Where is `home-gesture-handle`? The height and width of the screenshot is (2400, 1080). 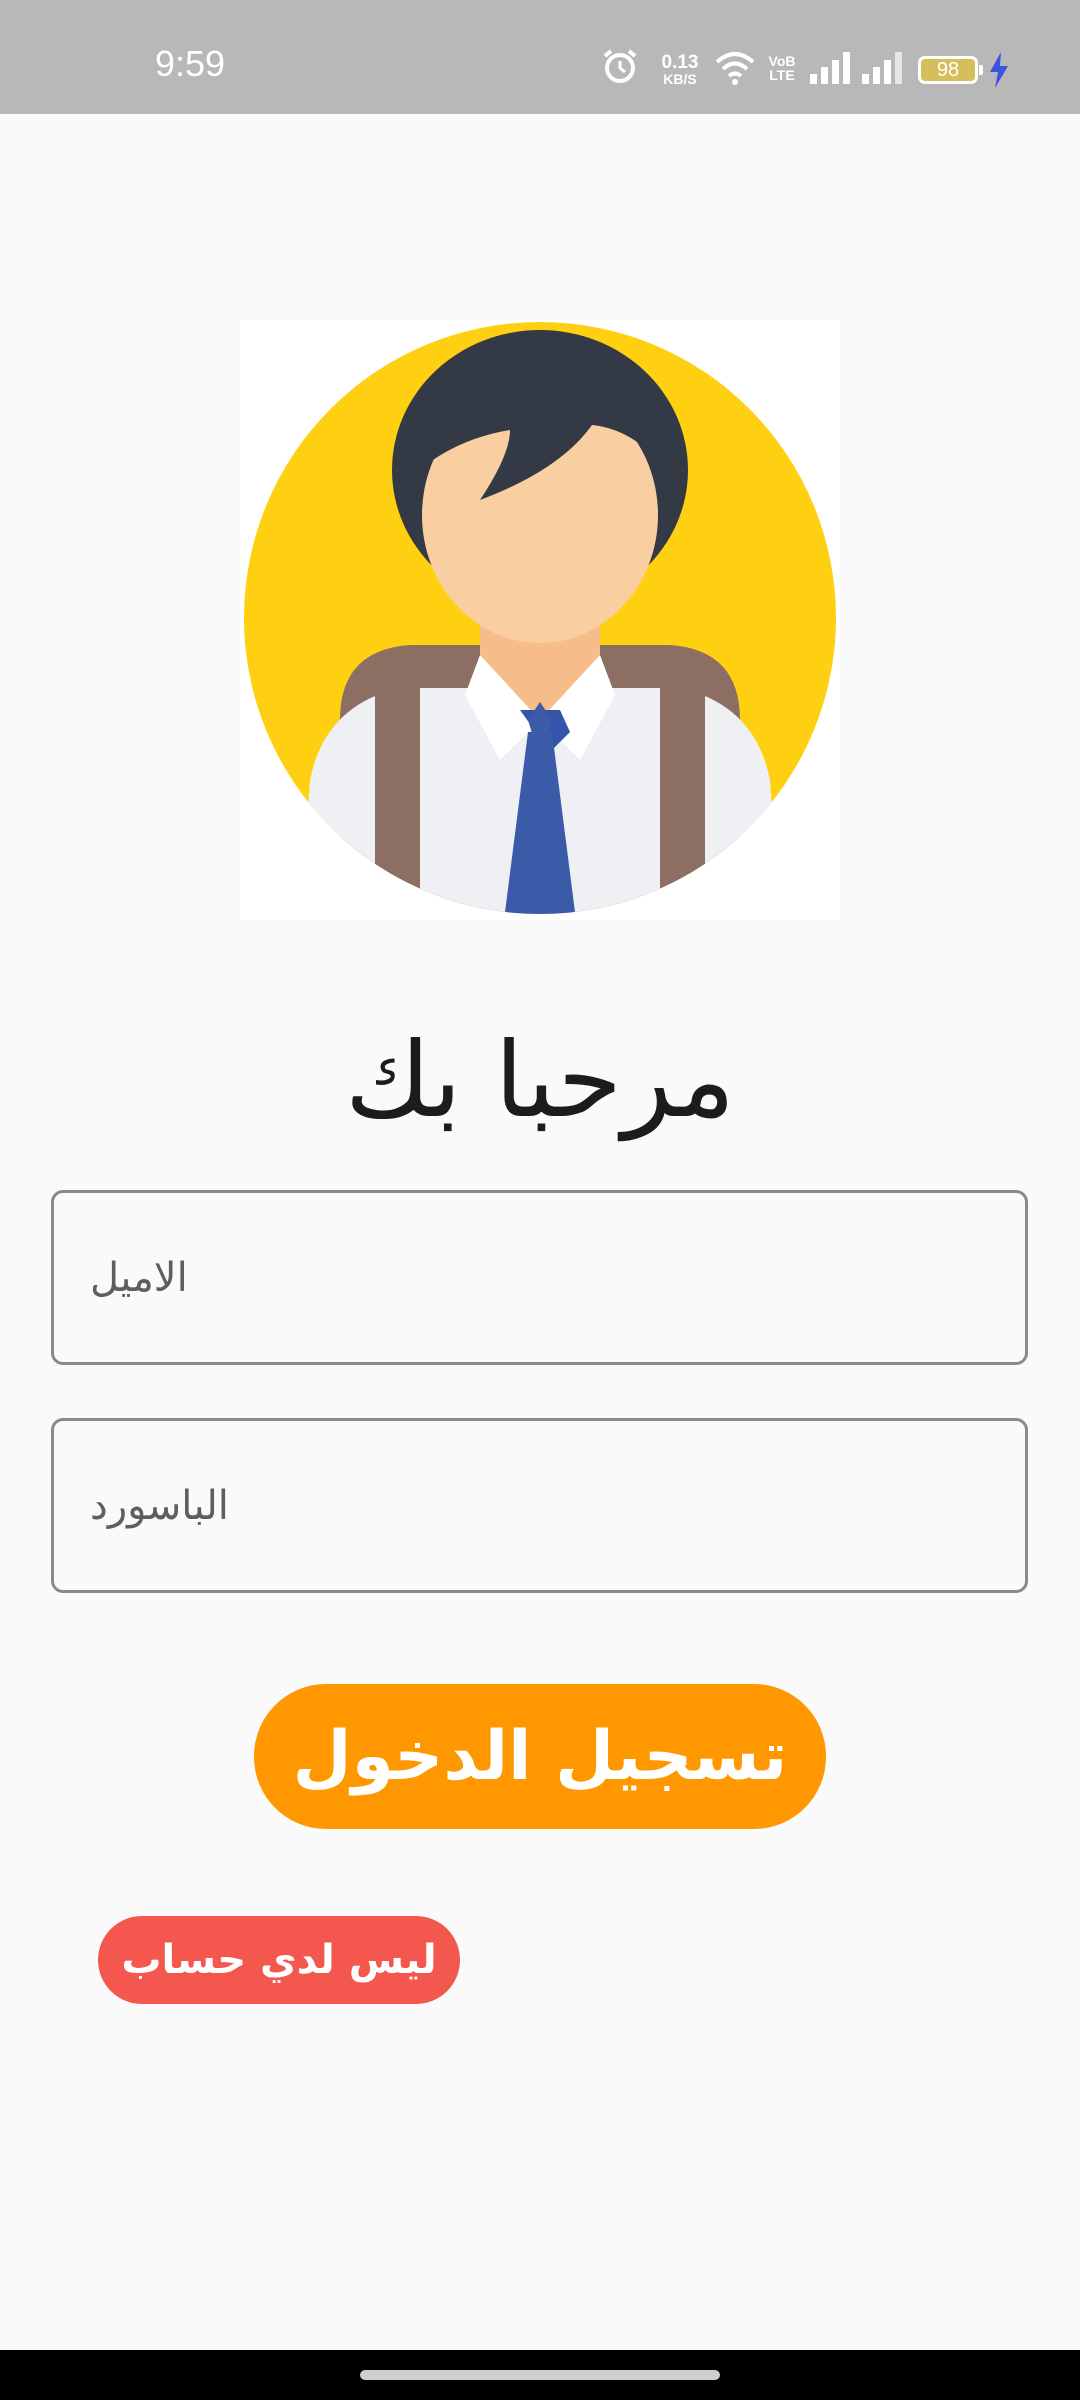
home-gesture-handle is located at coordinates (540, 2375).